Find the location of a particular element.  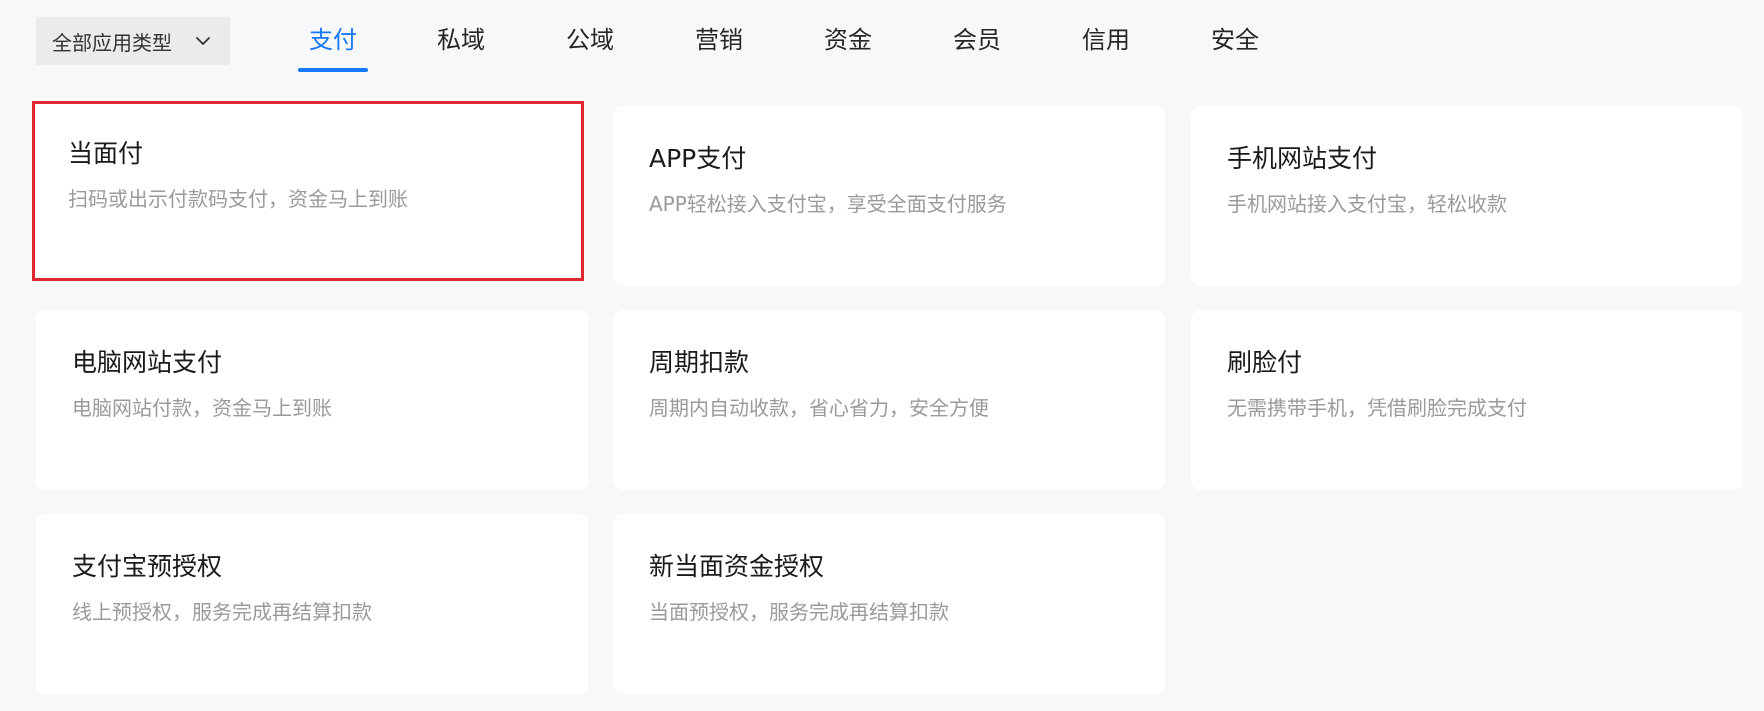

product-card-recurring-deduction: 周期扣款 周期内自动收款，省心省力，安全方便 is located at coordinates (889, 400).